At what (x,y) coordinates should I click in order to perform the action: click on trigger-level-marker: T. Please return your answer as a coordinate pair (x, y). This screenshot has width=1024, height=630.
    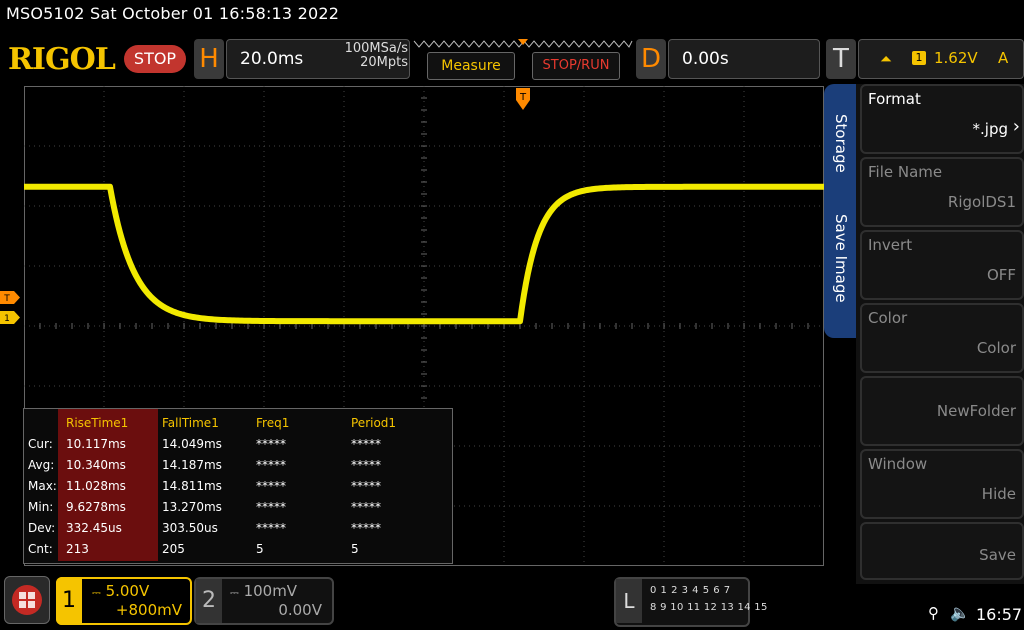
    Looking at the image, I should click on (10, 297).